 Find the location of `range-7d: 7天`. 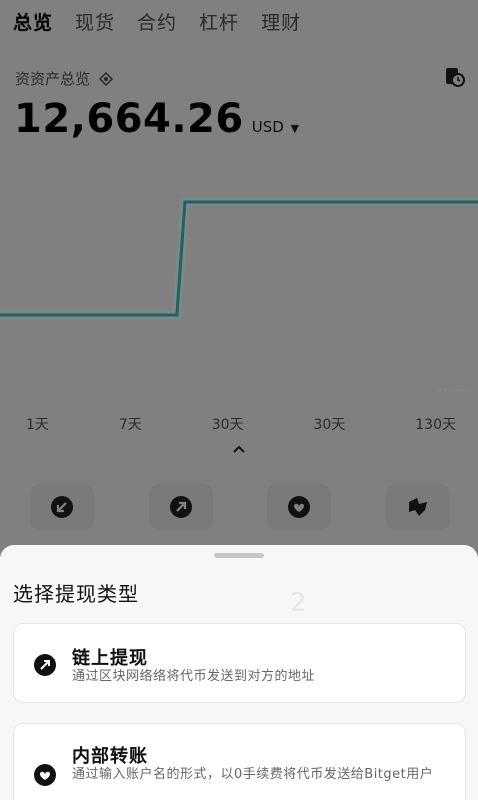

range-7d: 7天 is located at coordinates (130, 424).